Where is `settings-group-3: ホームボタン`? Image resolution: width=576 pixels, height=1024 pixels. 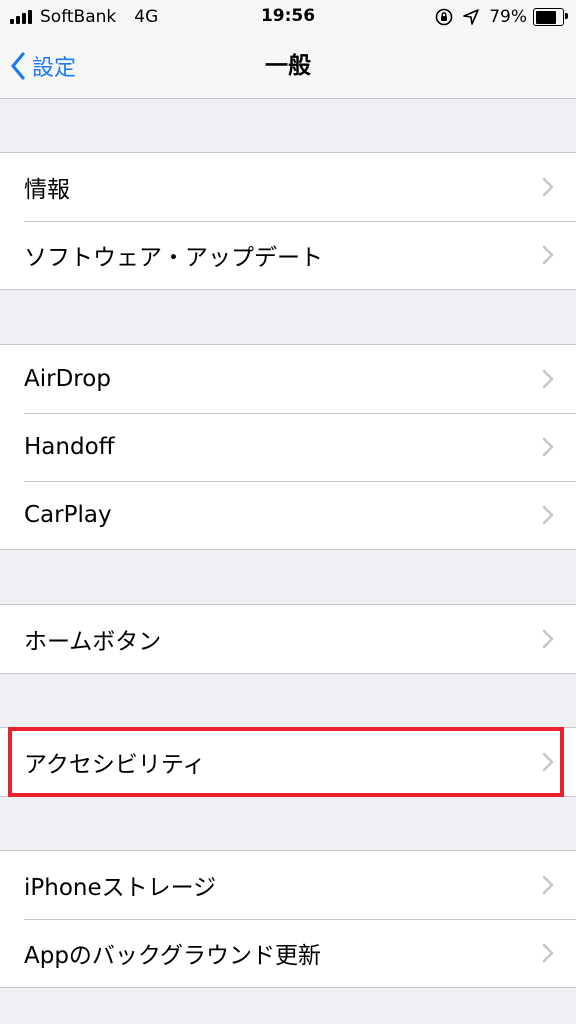 settings-group-3: ホームボタン is located at coordinates (288, 639).